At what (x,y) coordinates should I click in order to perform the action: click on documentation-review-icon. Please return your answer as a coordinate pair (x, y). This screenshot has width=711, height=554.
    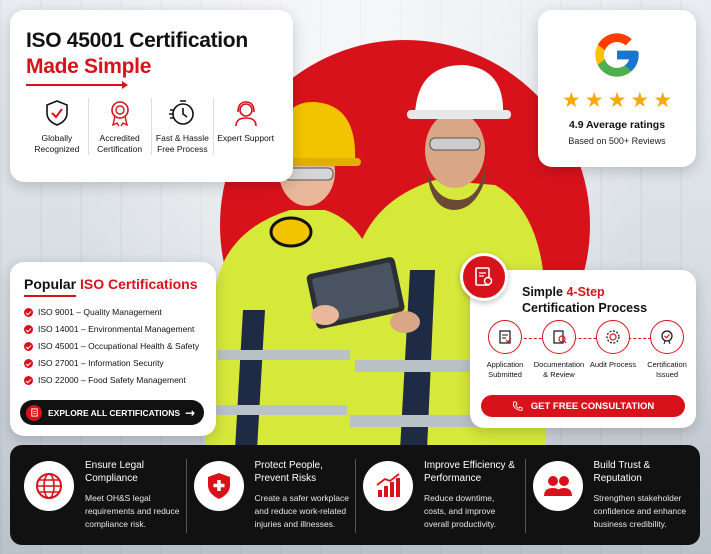
    Looking at the image, I should click on (559, 337).